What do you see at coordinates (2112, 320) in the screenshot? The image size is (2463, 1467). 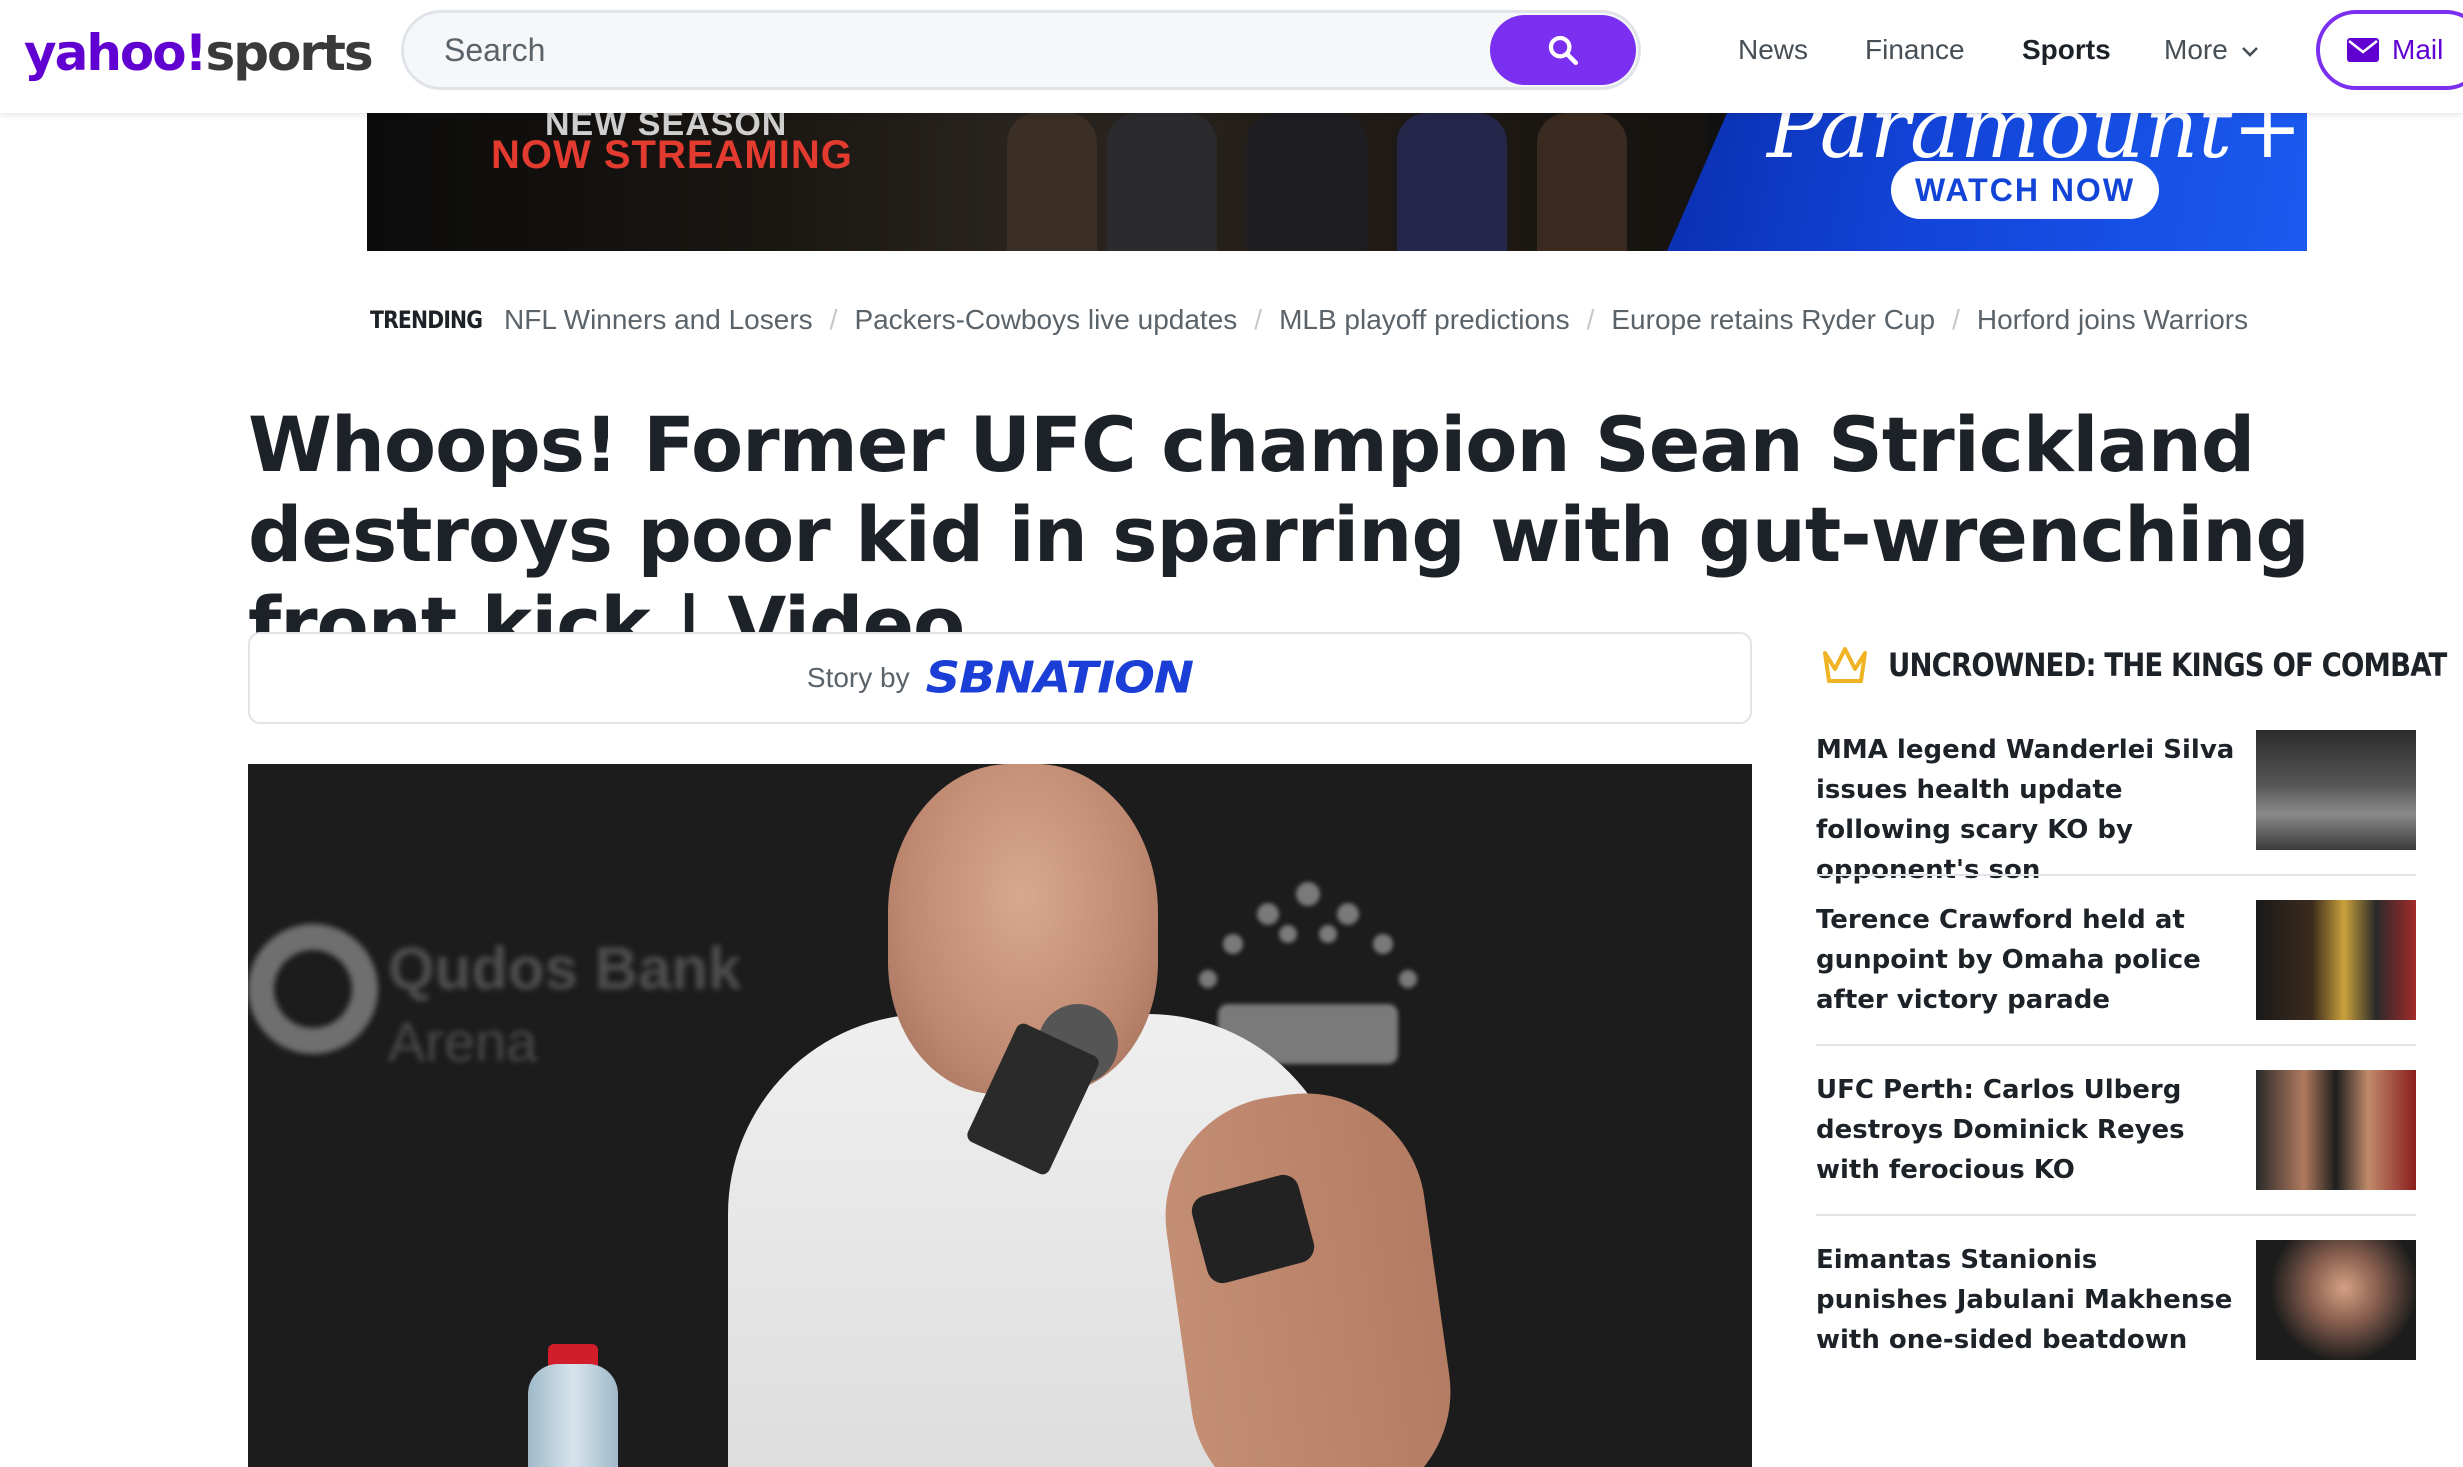 I see `trending-link: Horford joins Warriors` at bounding box center [2112, 320].